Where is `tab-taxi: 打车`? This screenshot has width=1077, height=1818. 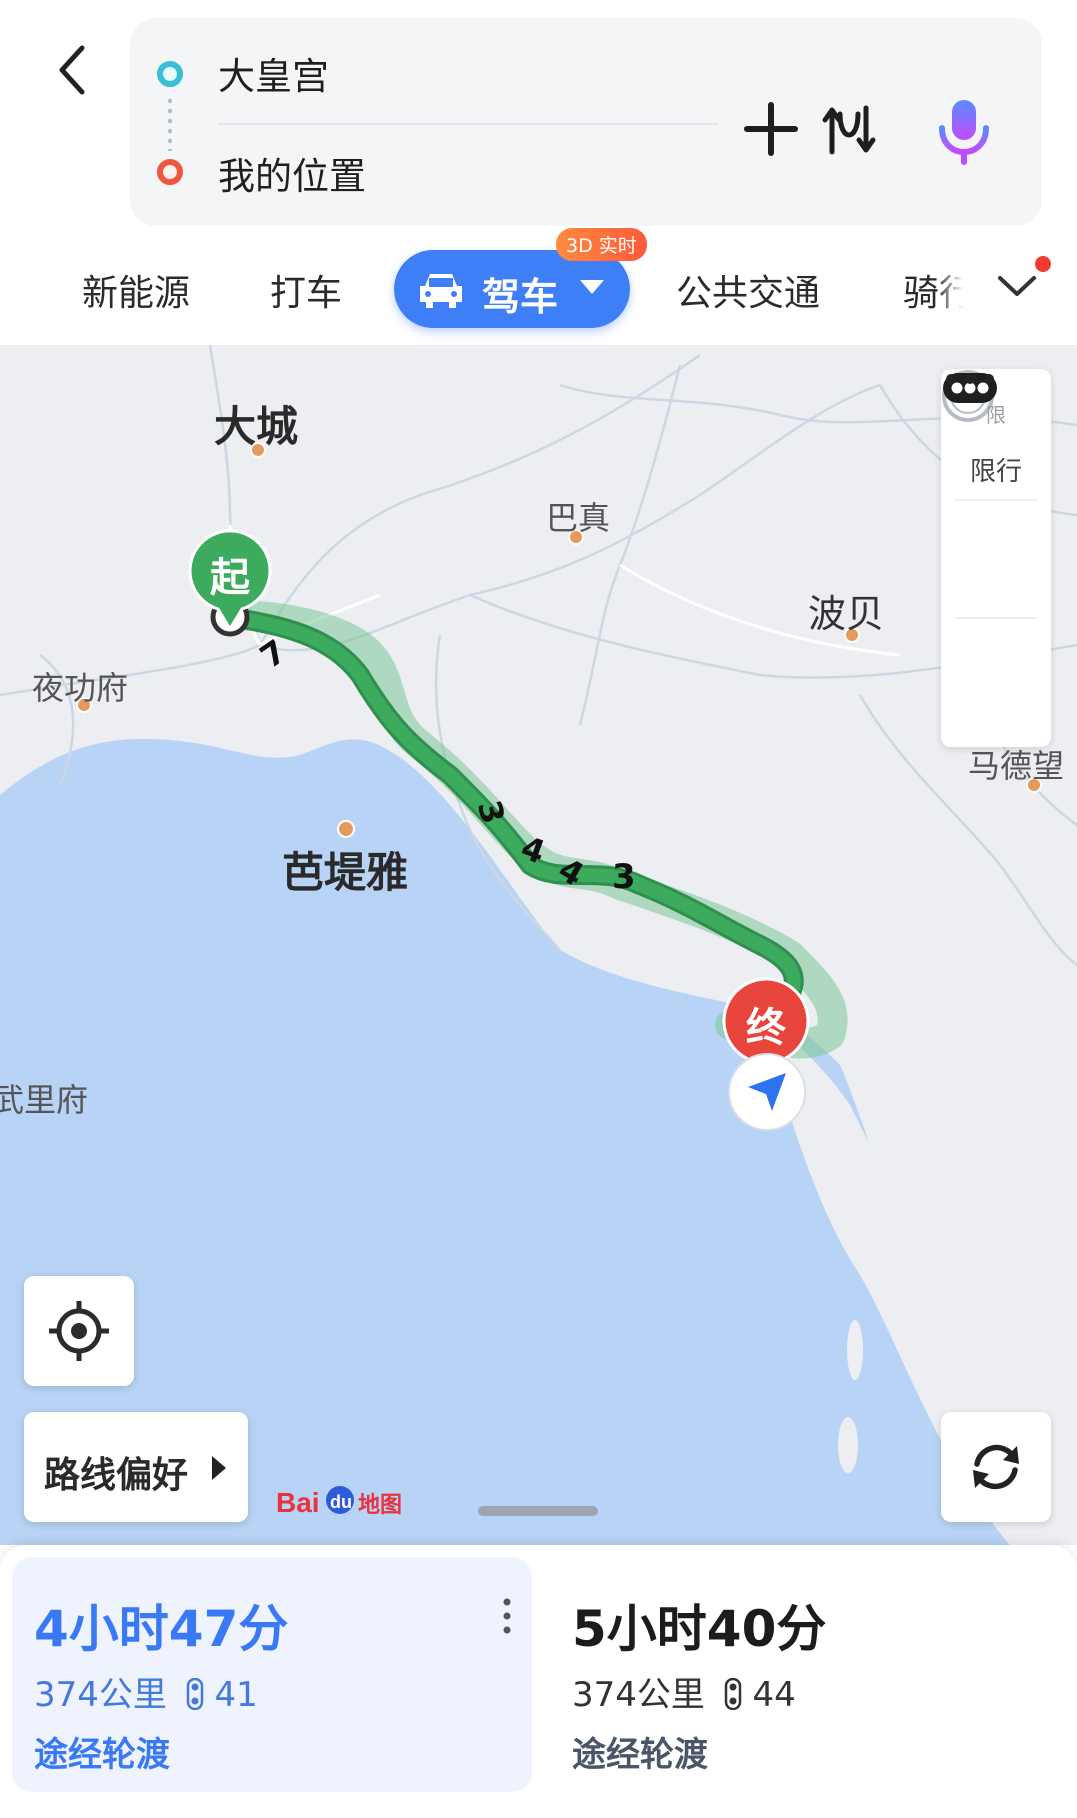 tab-taxi: 打车 is located at coordinates (306, 290).